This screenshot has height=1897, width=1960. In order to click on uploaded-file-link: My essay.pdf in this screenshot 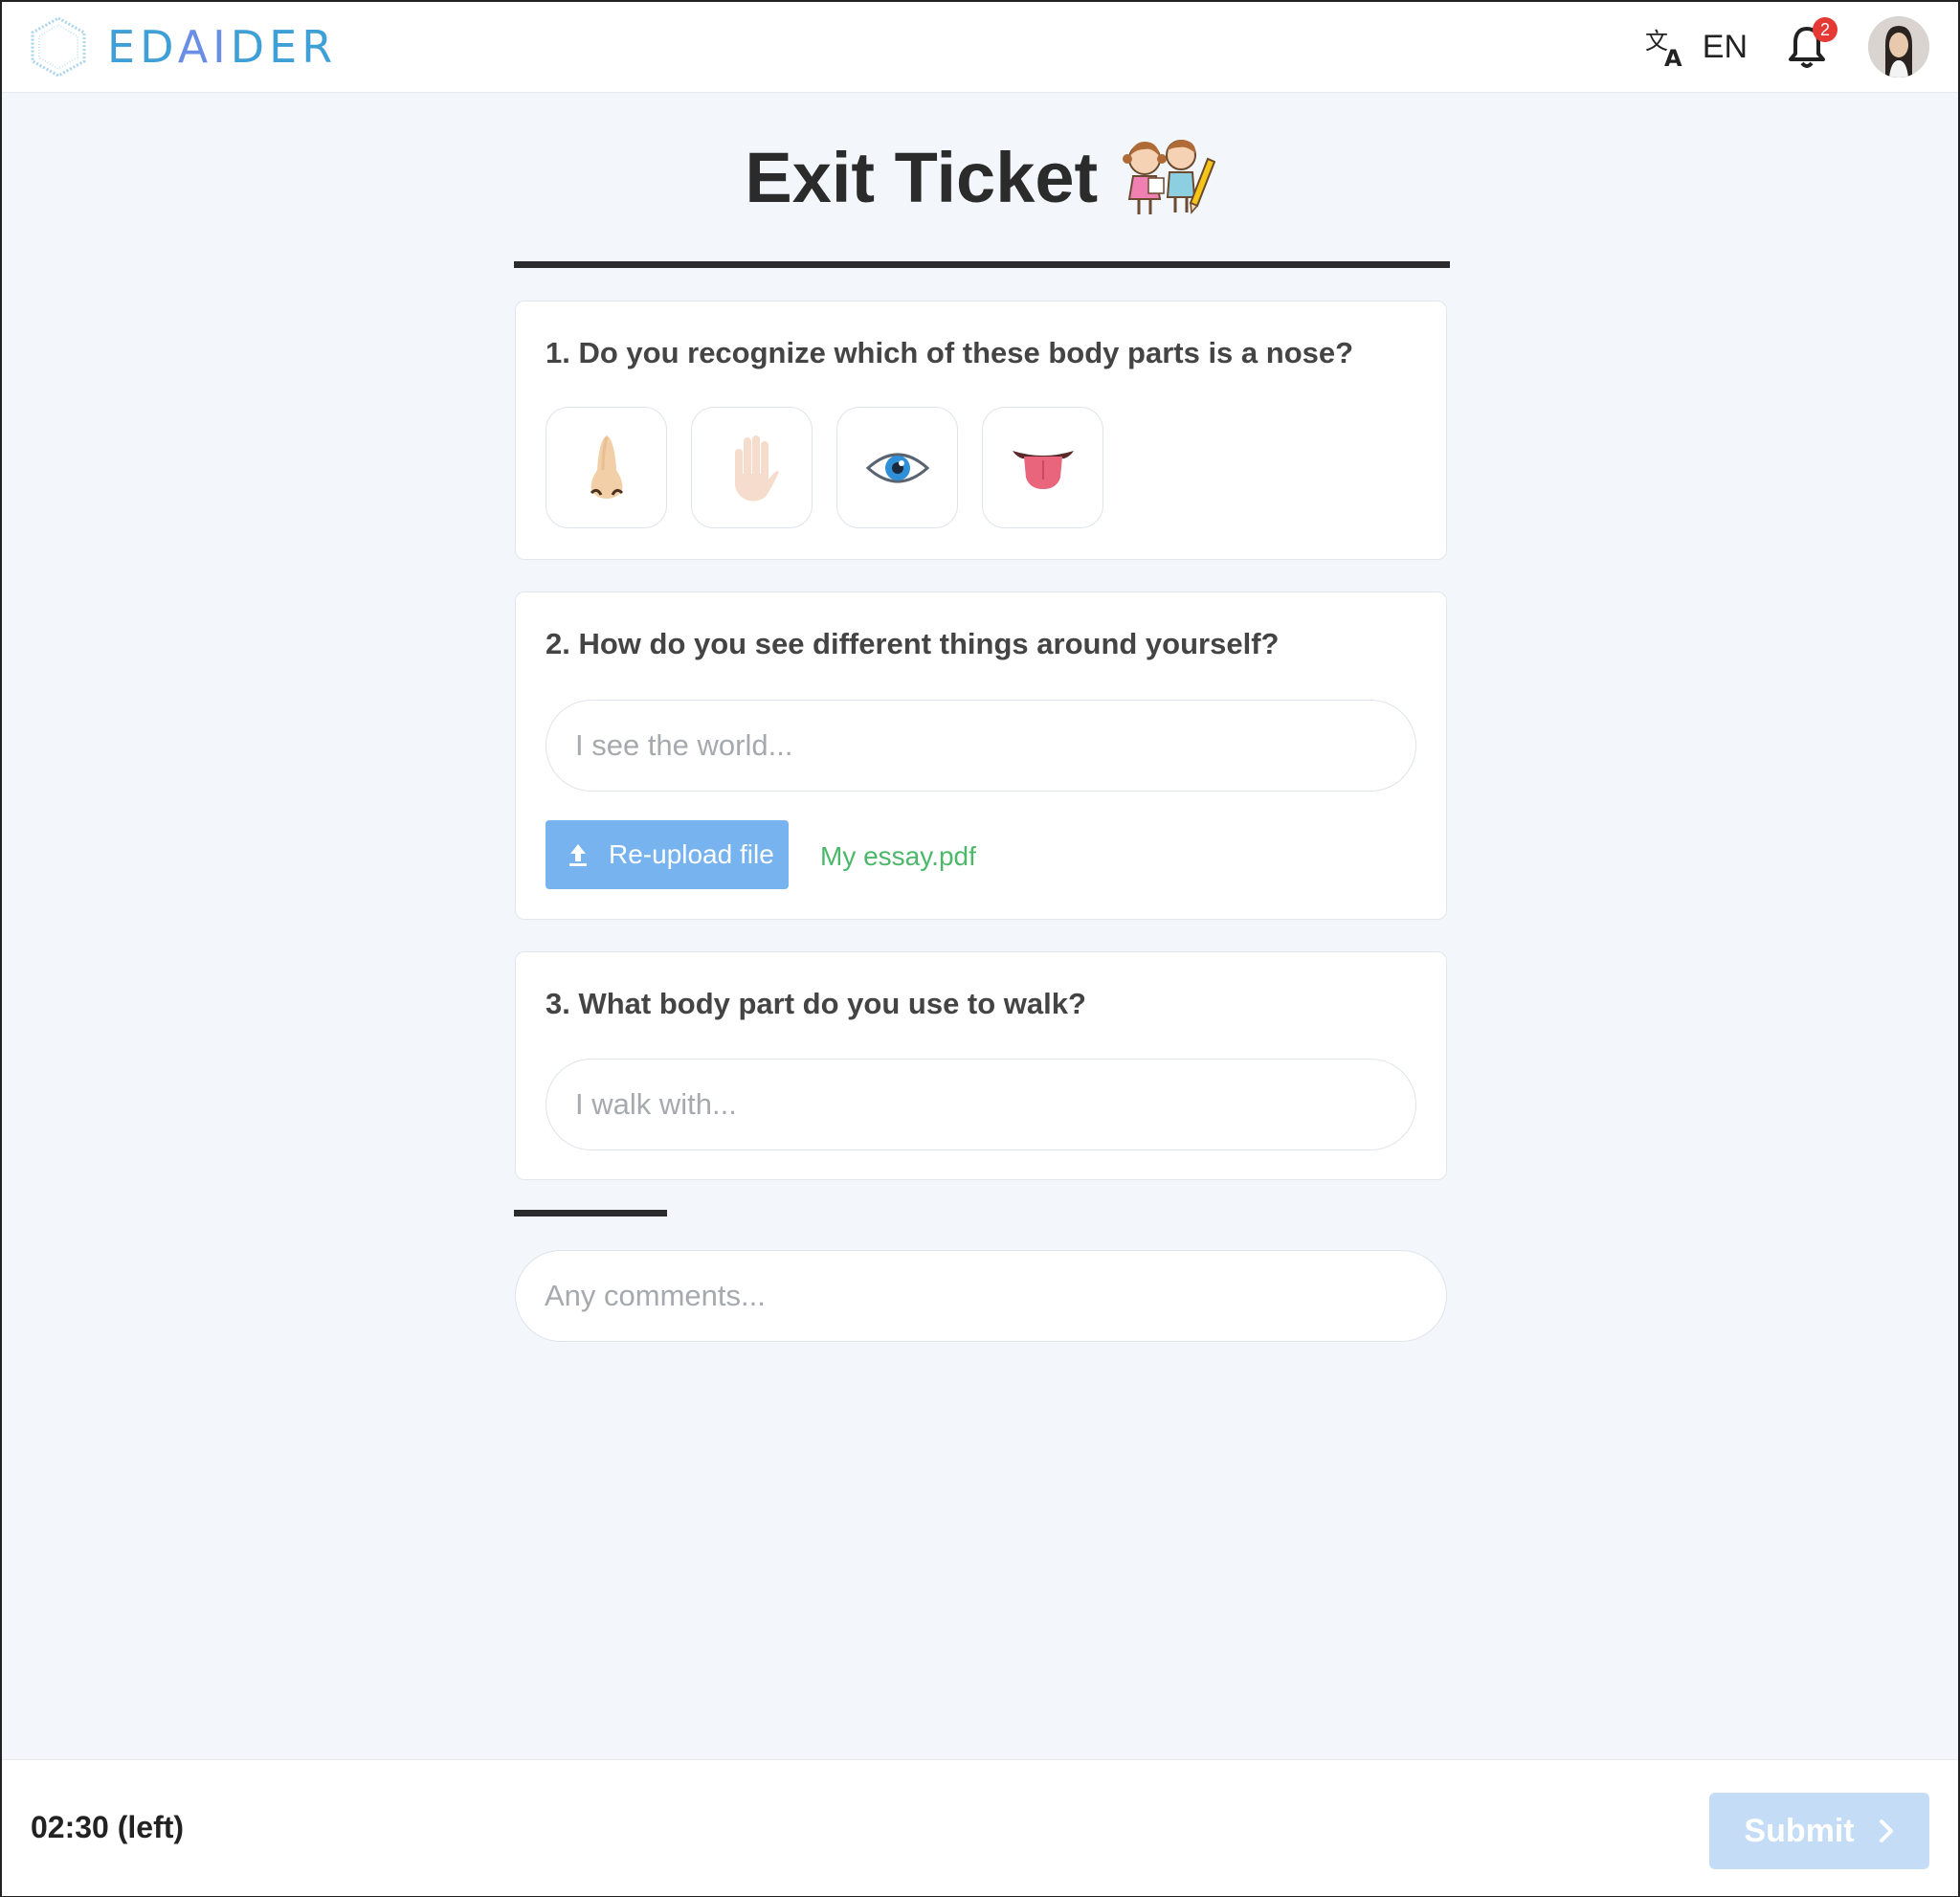, I will do `click(898, 856)`.